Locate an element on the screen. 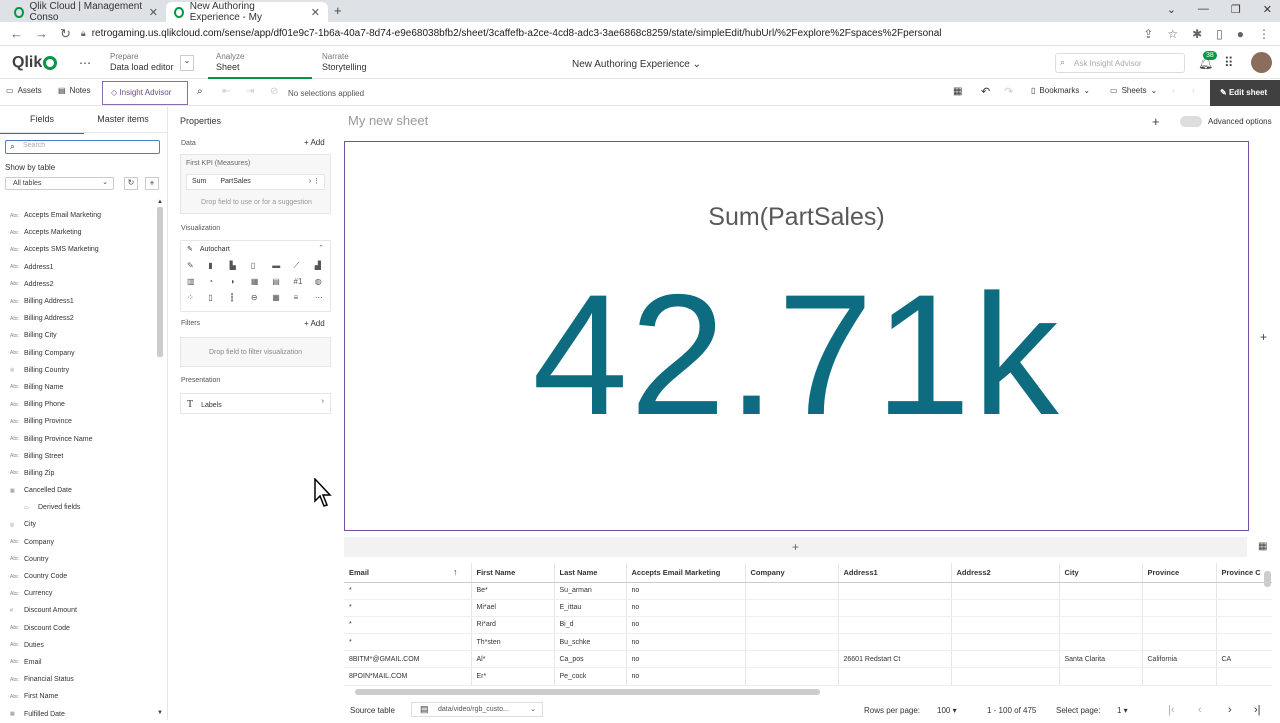 This screenshot has height=723, width=1280. field-item: Abc Accepts Marketing is located at coordinates (82, 232).